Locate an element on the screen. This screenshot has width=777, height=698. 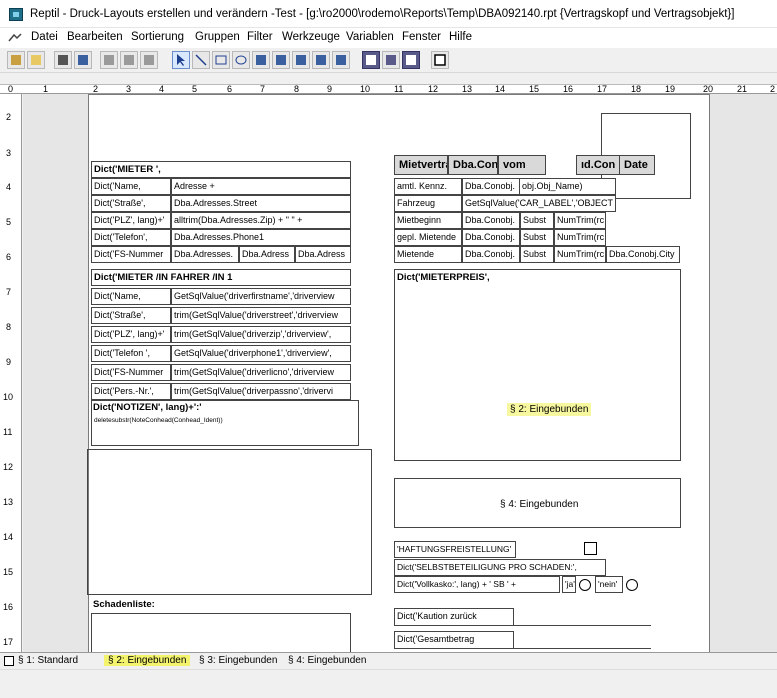
chart-tool-icon is located at coordinates (341, 60).